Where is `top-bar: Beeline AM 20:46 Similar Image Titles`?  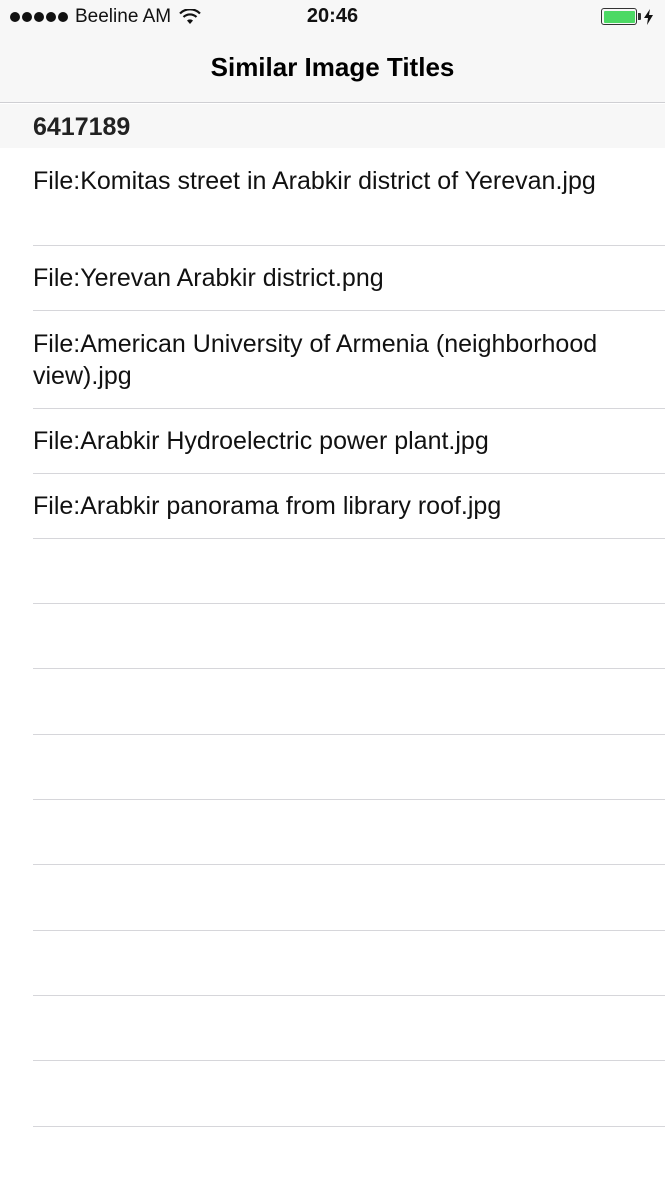
top-bar: Beeline AM 20:46 Similar Image Titles is located at coordinates (332, 51).